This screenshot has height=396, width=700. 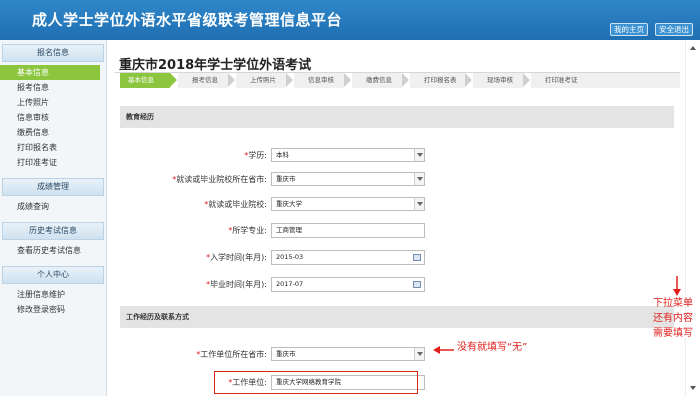 I want to click on home-button: 我的主页, so click(x=629, y=29).